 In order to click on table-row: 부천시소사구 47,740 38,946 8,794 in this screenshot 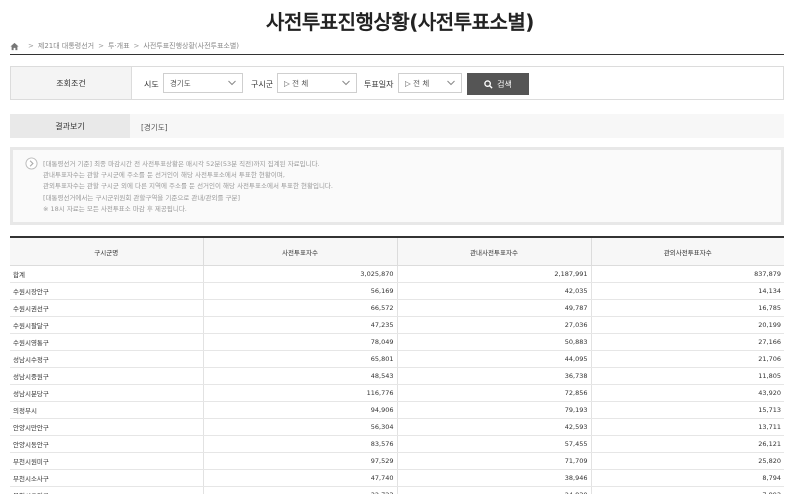, I will do `click(397, 478)`.